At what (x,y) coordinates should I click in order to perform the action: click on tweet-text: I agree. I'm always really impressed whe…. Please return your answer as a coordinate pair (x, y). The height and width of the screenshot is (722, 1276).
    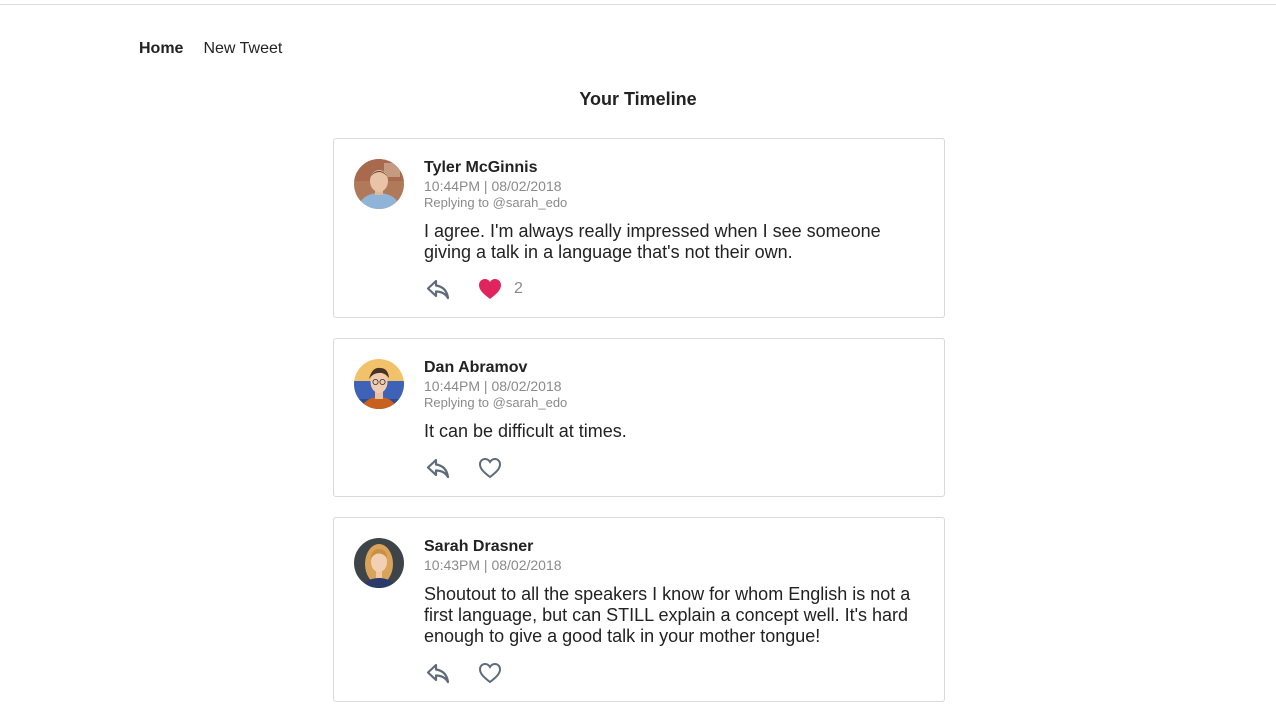
    Looking at the image, I should click on (652, 241).